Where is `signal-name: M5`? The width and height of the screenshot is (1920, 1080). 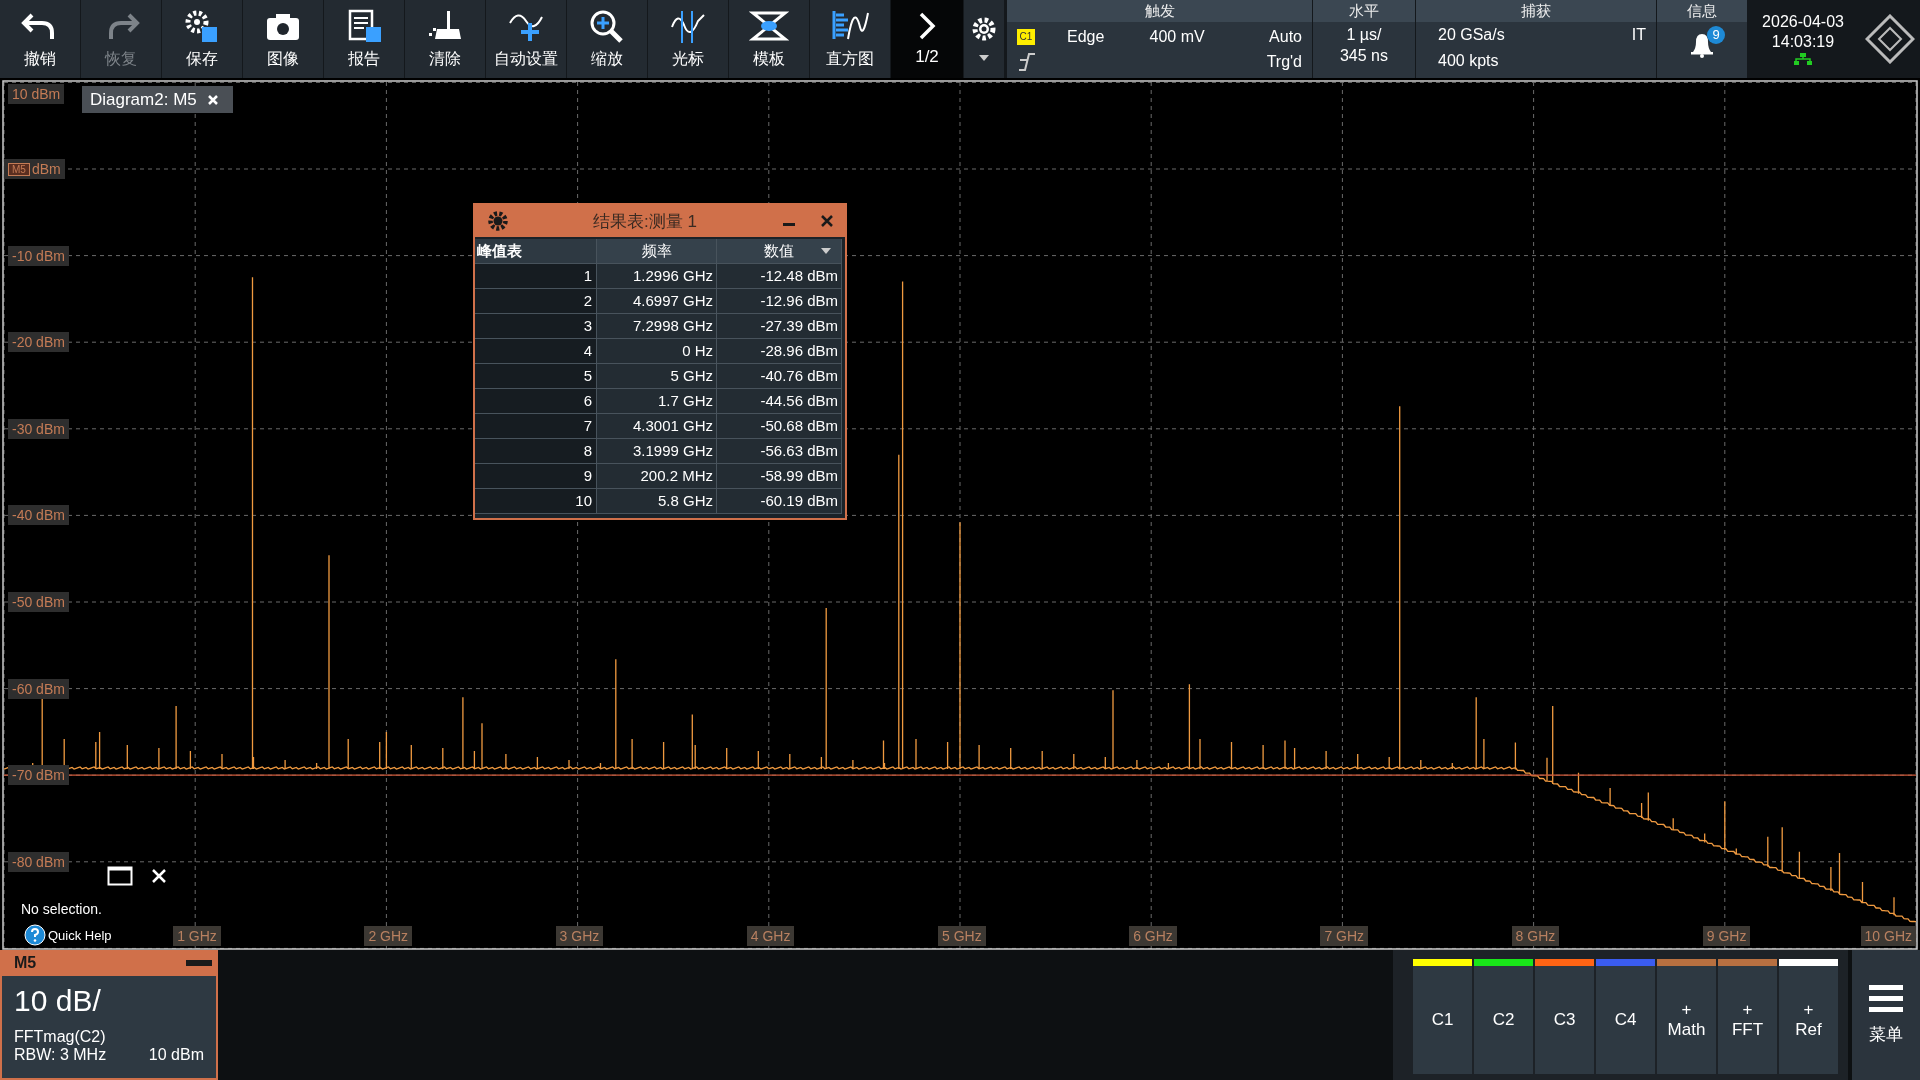 signal-name: M5 is located at coordinates (25, 963).